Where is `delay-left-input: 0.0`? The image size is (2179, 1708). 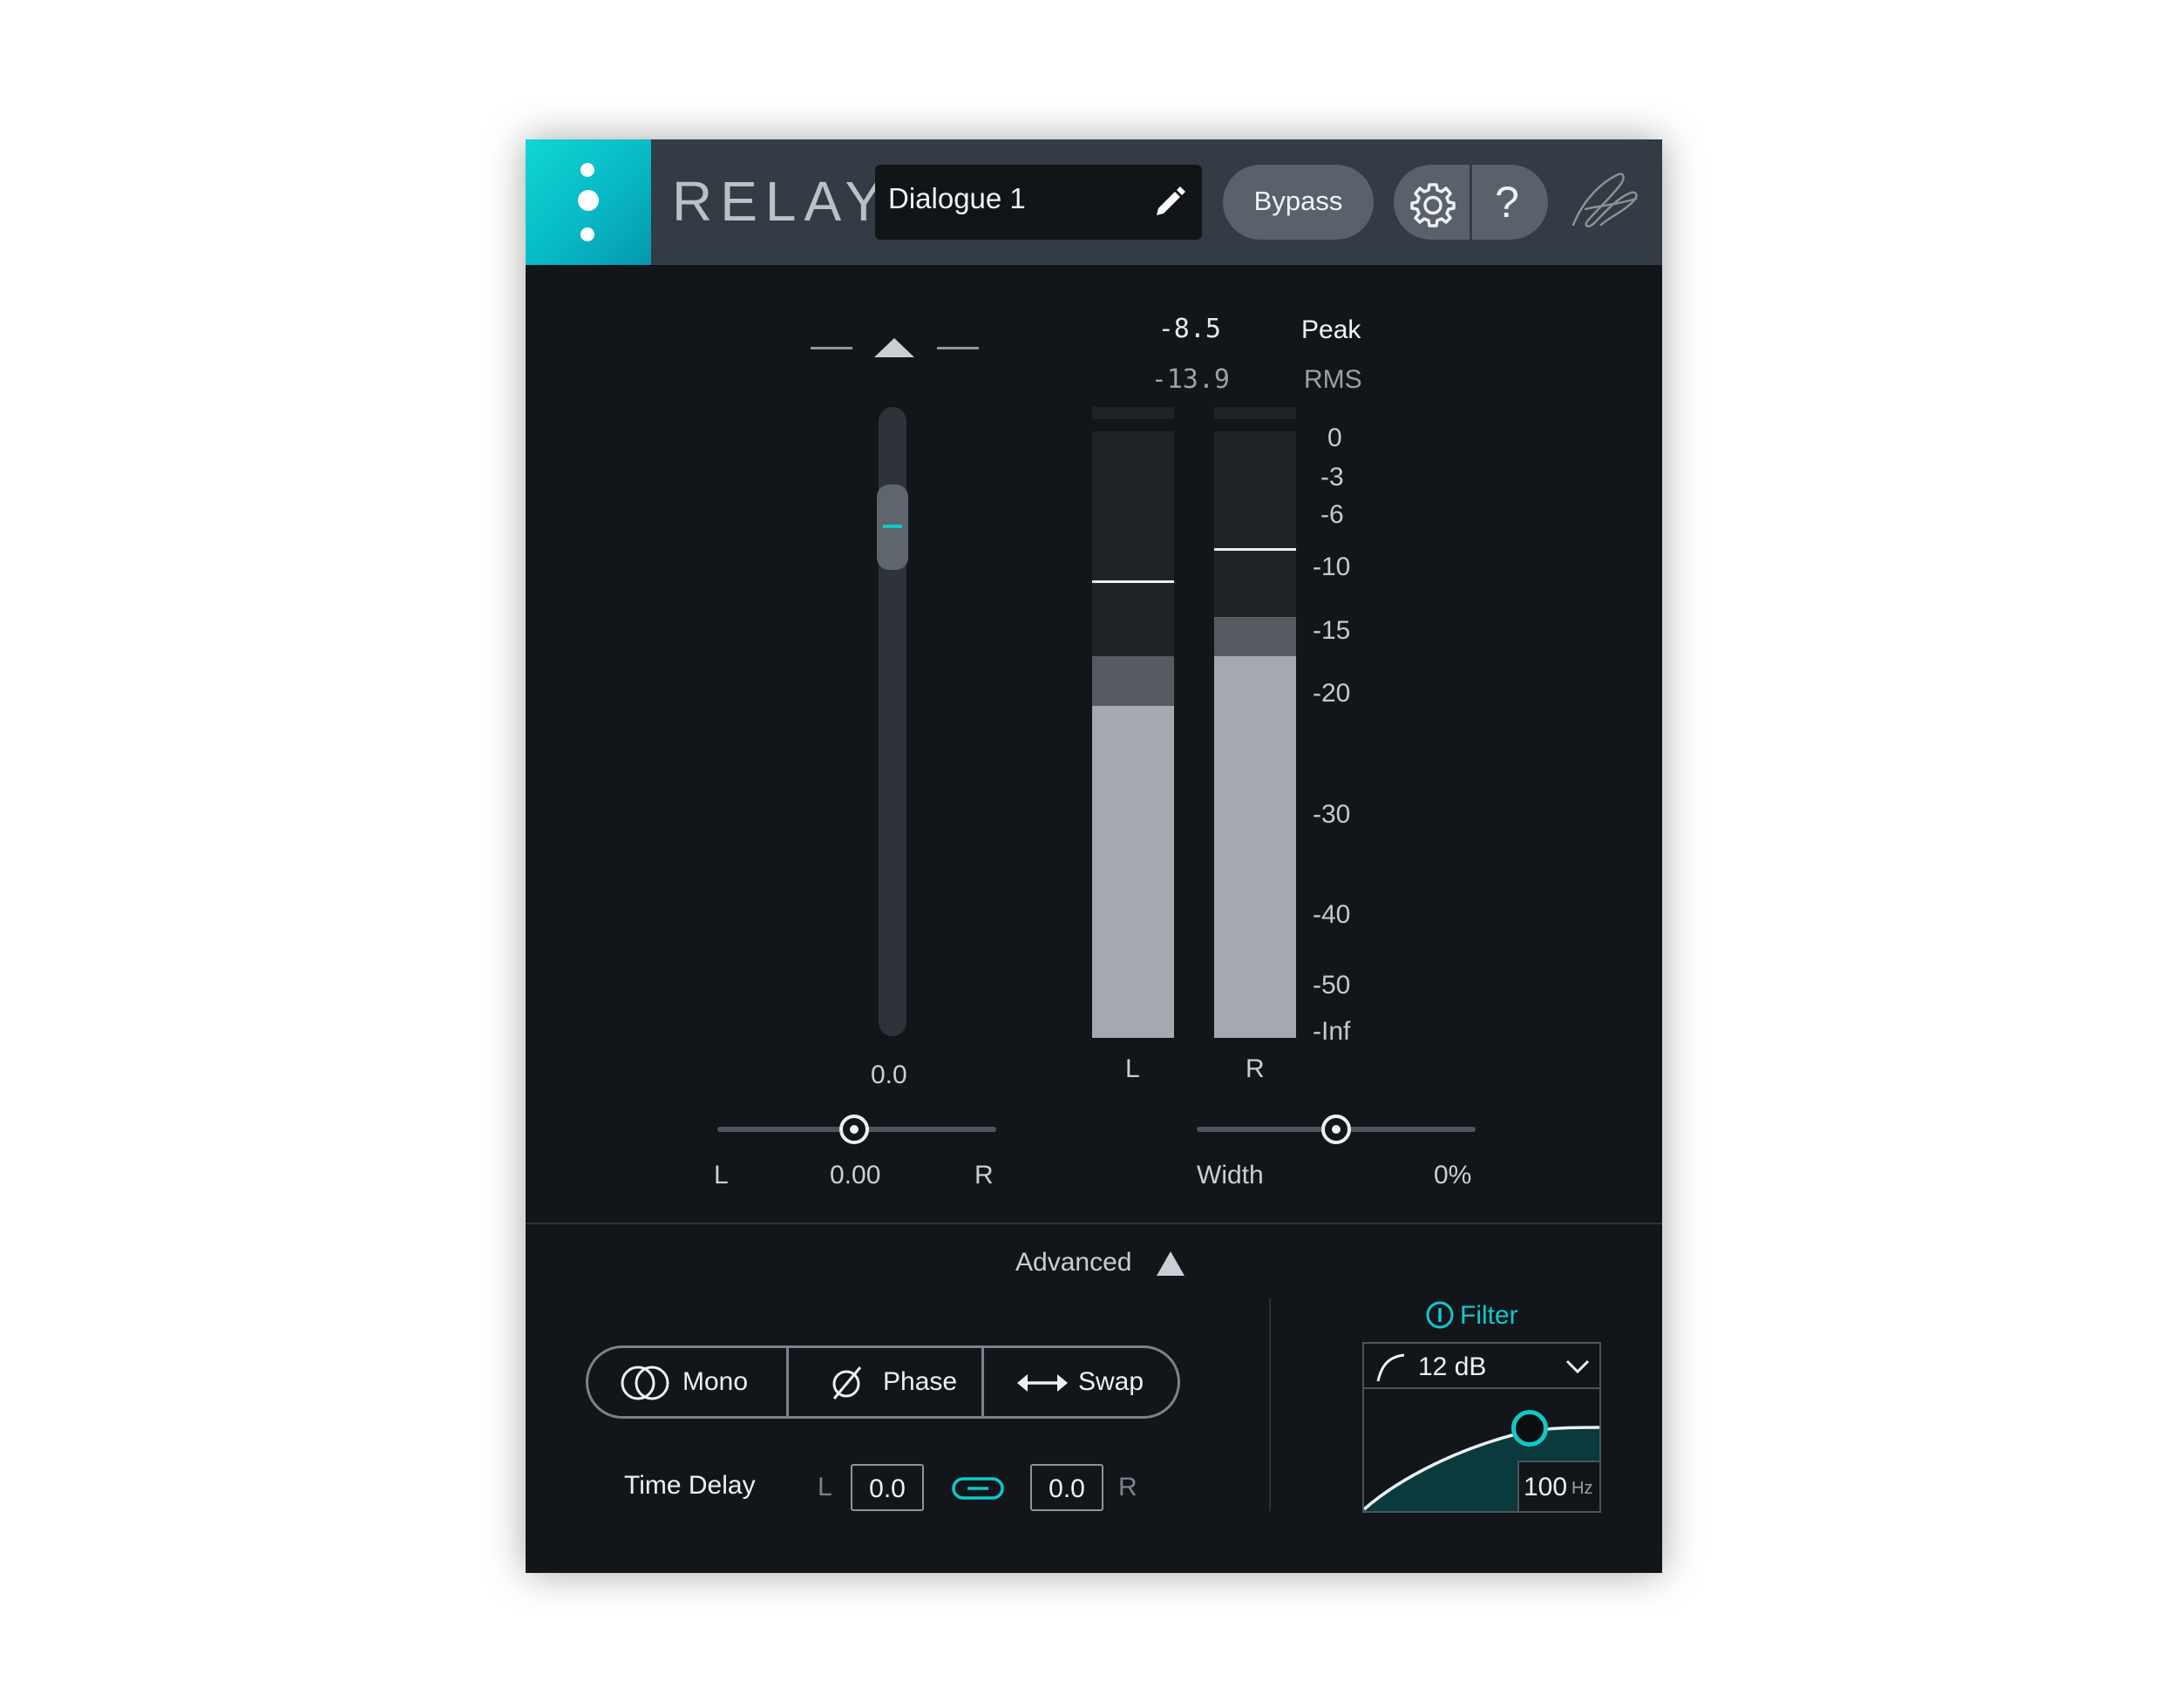
delay-left-input: 0.0 is located at coordinates (887, 1487).